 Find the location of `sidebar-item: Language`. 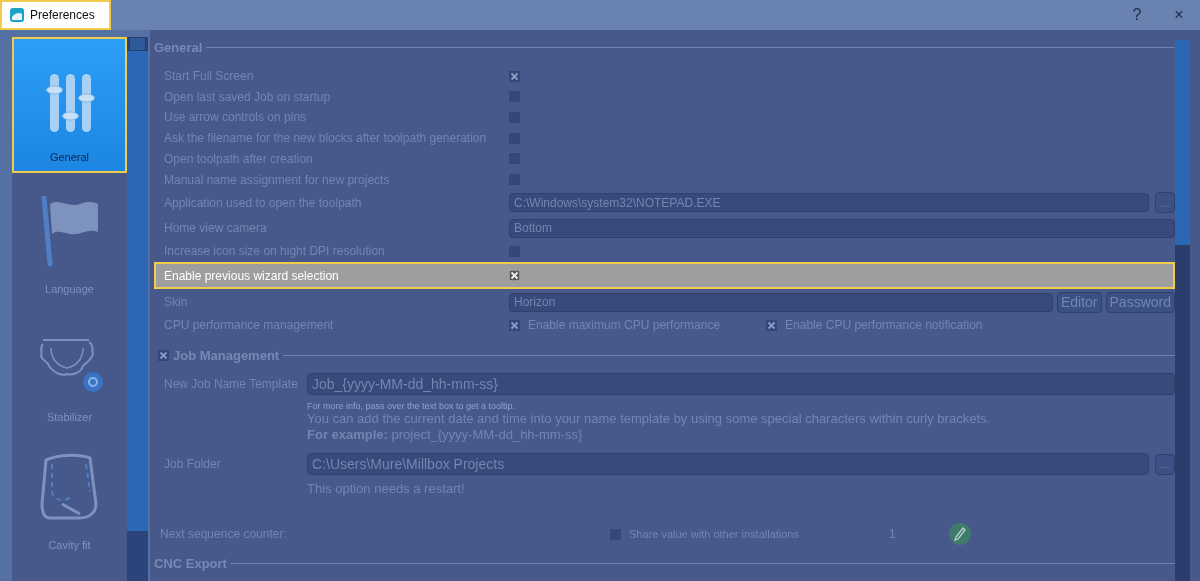

sidebar-item: Language is located at coordinates (69, 239).